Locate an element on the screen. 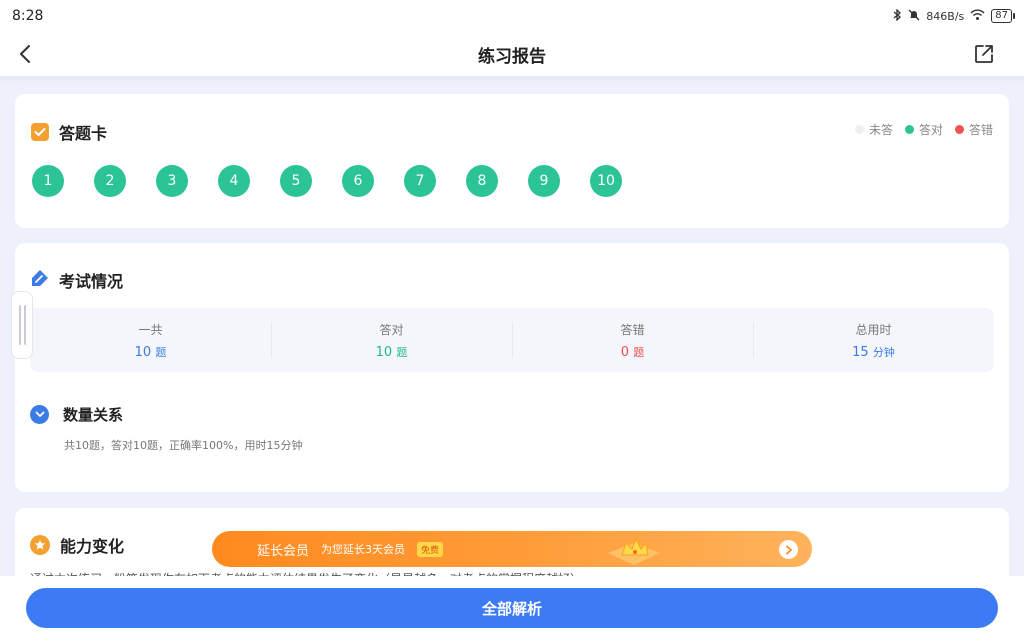  stat-unit: 分钟 is located at coordinates (883, 352).